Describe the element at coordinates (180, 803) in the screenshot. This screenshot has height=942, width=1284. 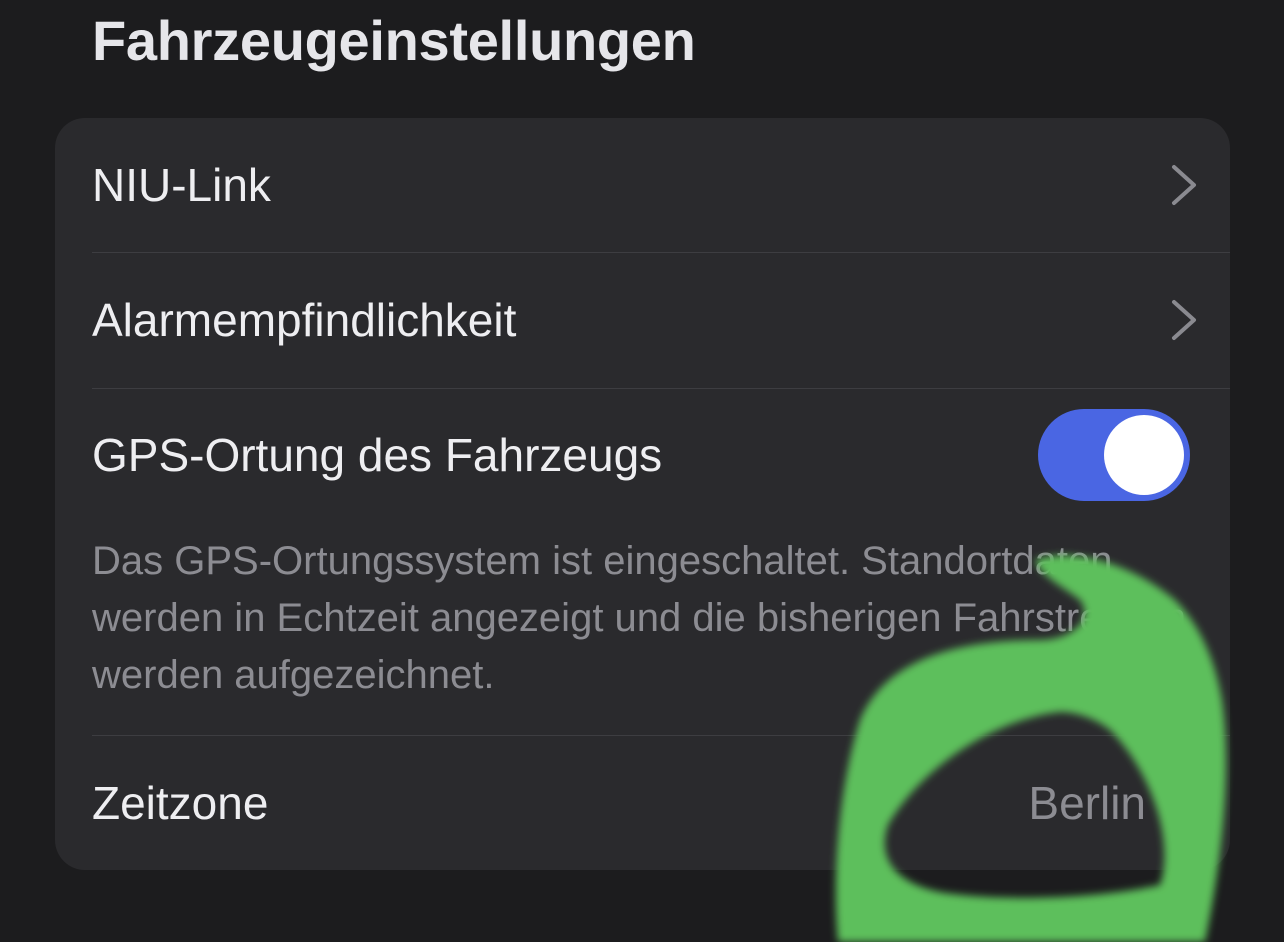
I see `timezone-label: Zeitzone` at that location.